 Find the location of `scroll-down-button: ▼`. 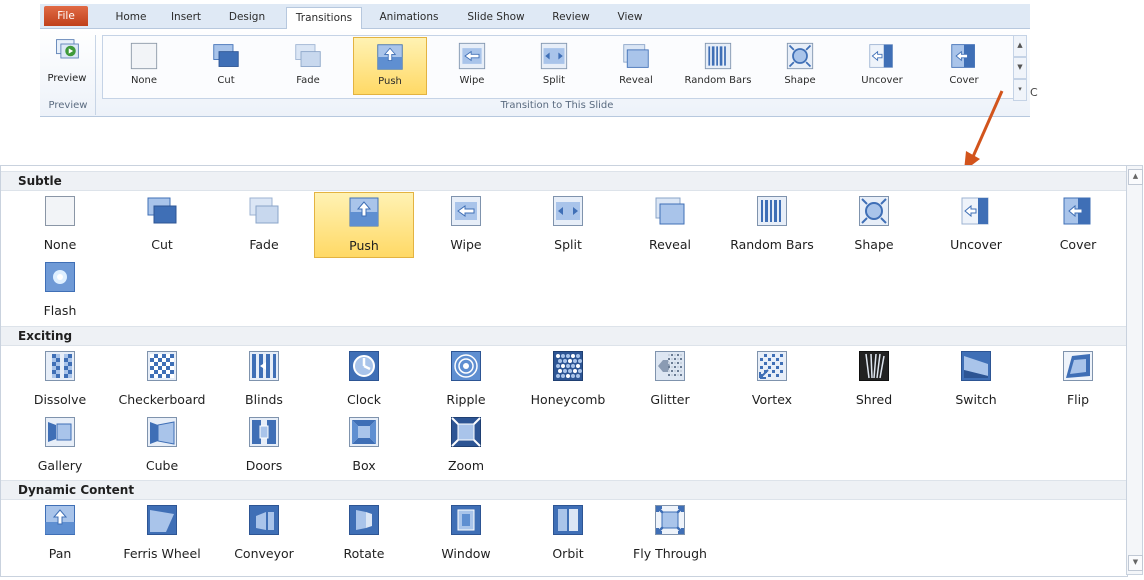

scroll-down-button: ▼ is located at coordinates (1135, 563).